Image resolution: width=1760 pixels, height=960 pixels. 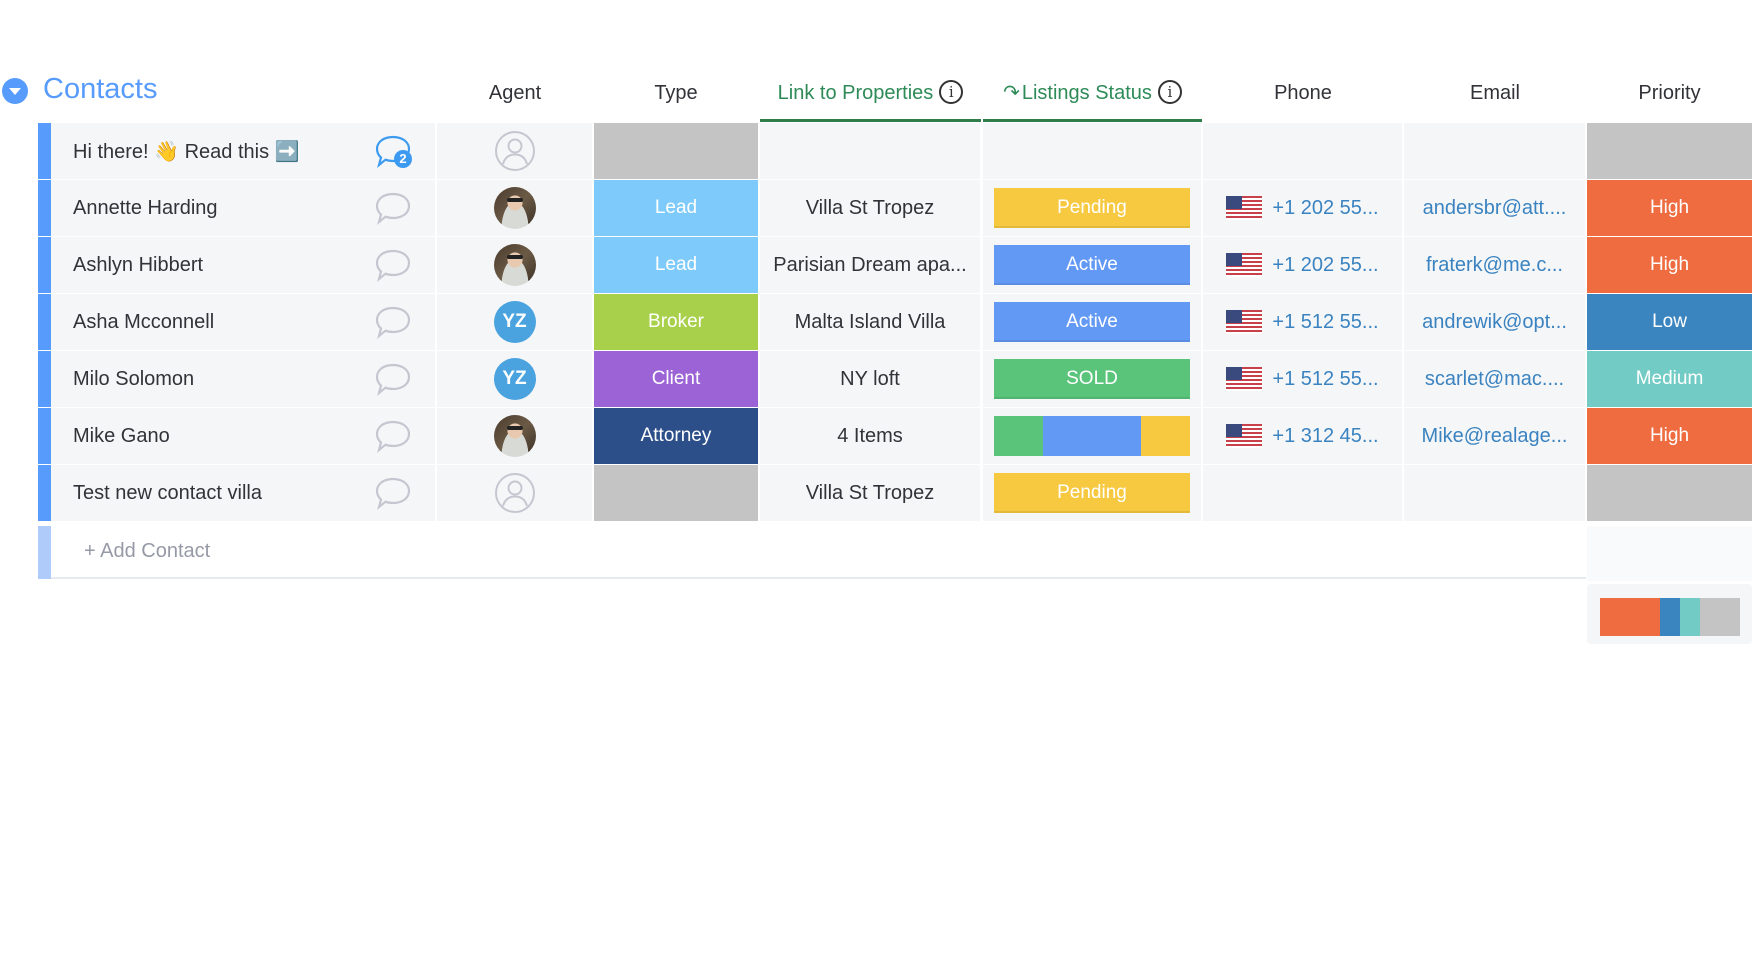 What do you see at coordinates (1495, 101) in the screenshot?
I see `column-header-email: Email` at bounding box center [1495, 101].